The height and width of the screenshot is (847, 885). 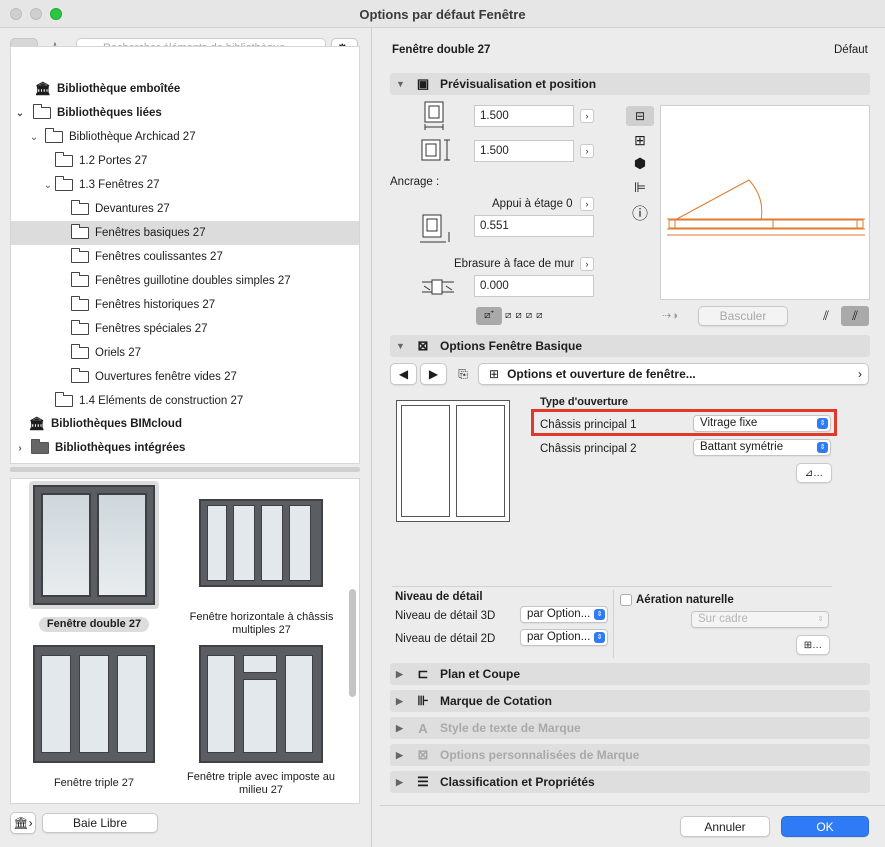 I want to click on tree-item-storefronts: Devantures 27, so click(x=185, y=209).